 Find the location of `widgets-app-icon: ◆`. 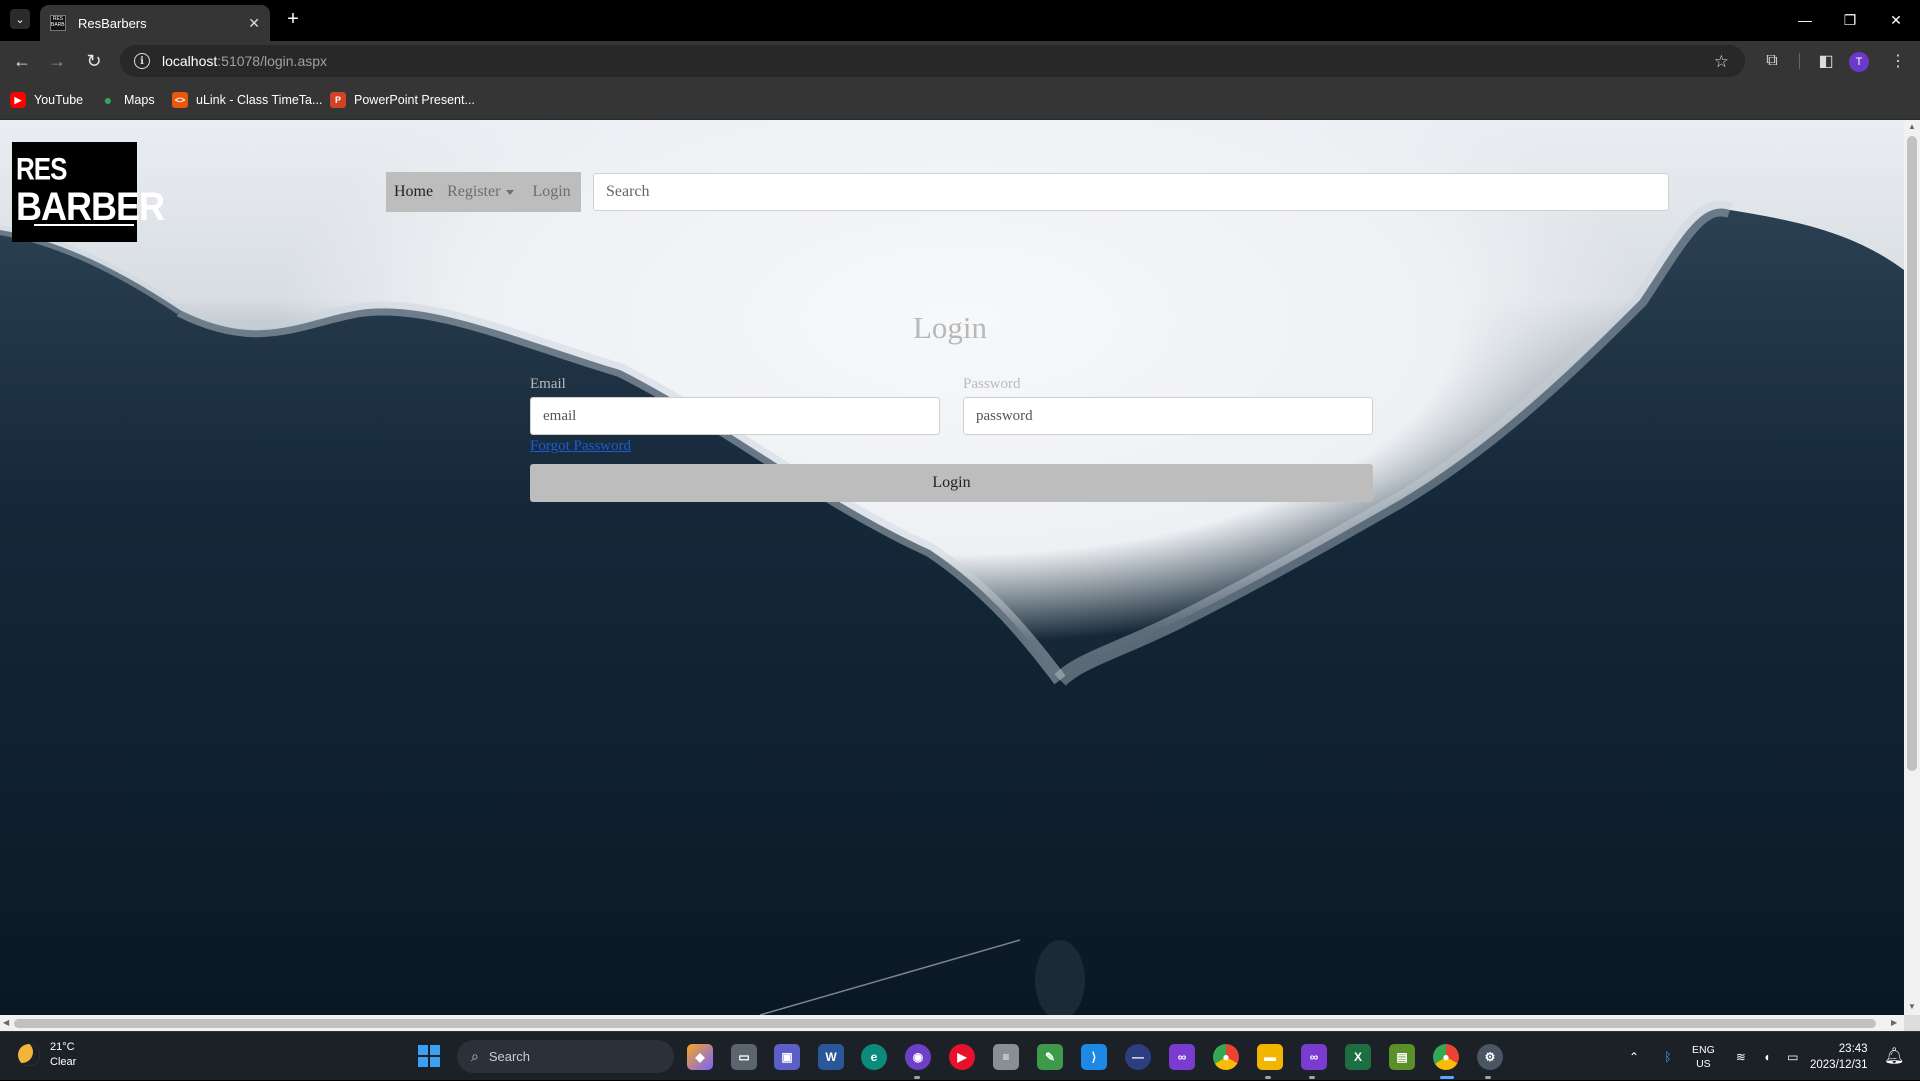

widgets-app-icon: ◆ is located at coordinates (700, 1057).